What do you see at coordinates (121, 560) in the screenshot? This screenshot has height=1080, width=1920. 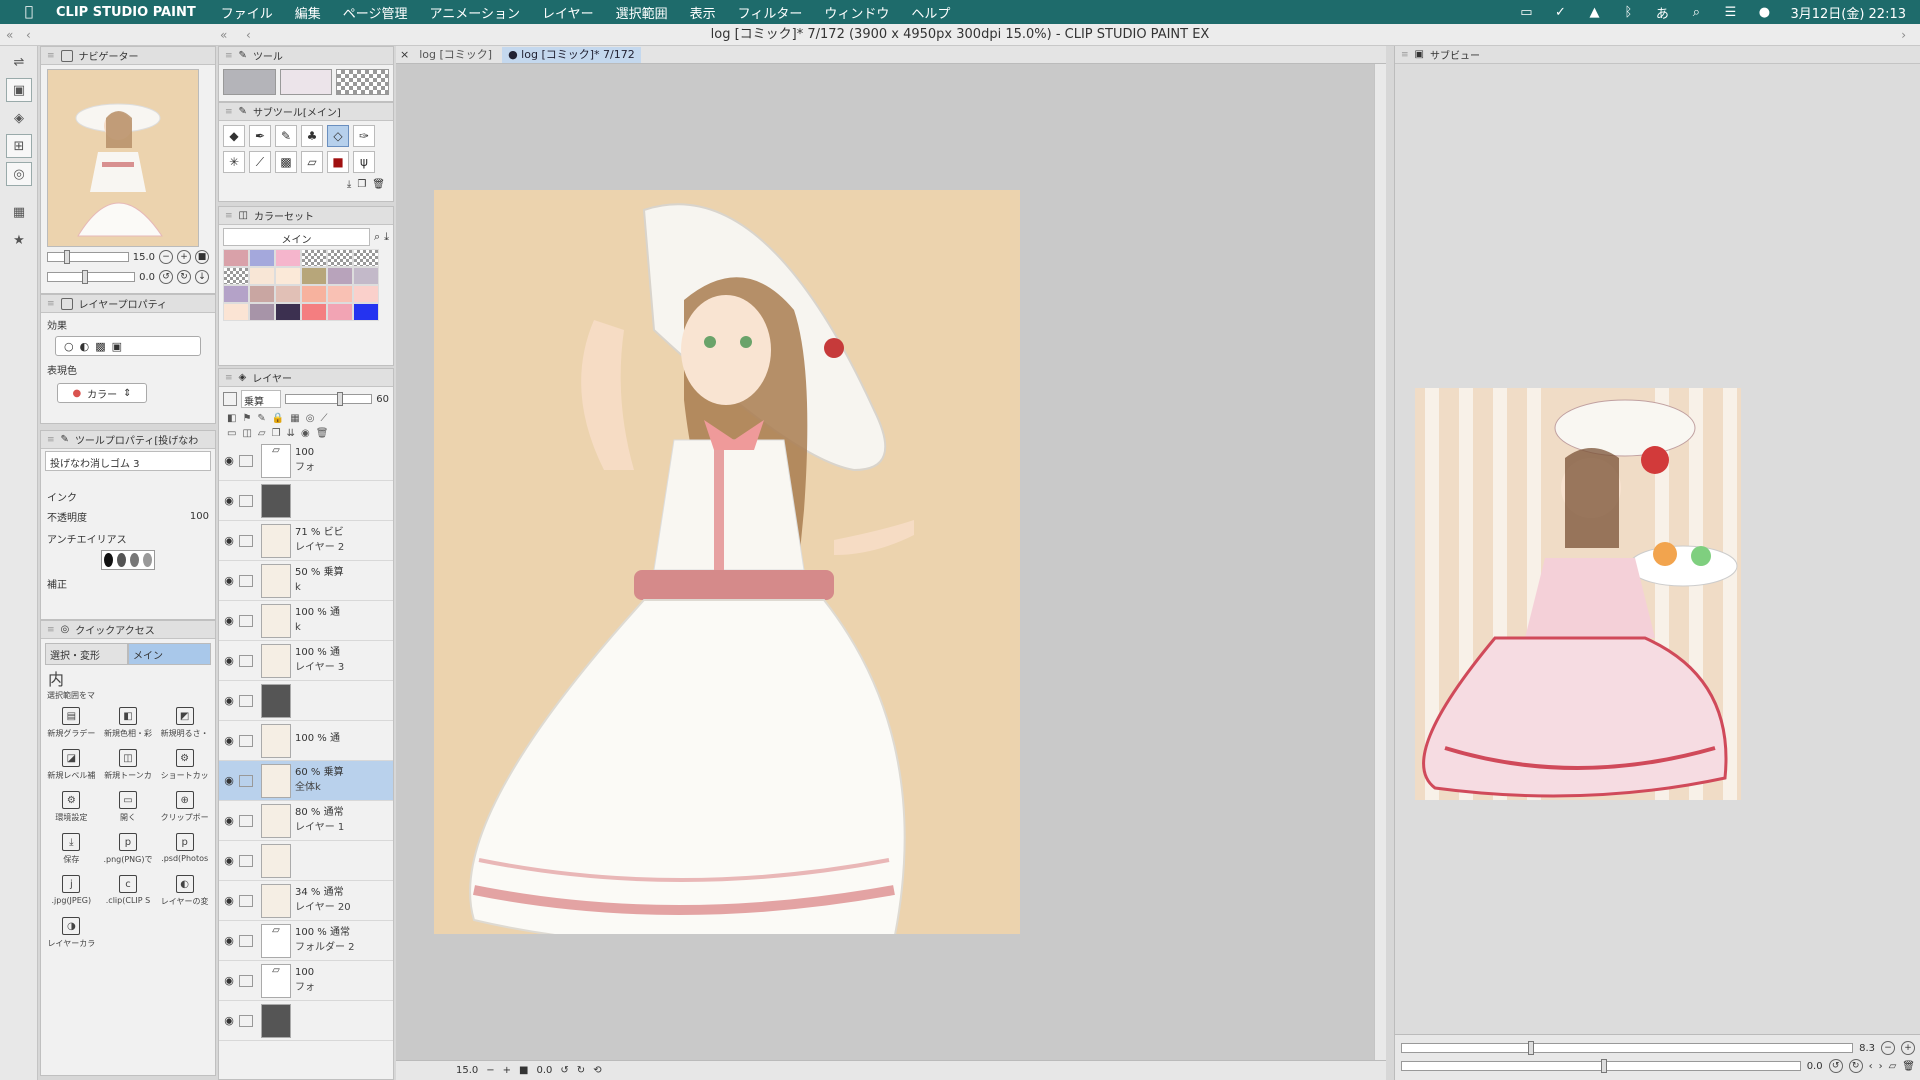 I see `aa-weak` at bounding box center [121, 560].